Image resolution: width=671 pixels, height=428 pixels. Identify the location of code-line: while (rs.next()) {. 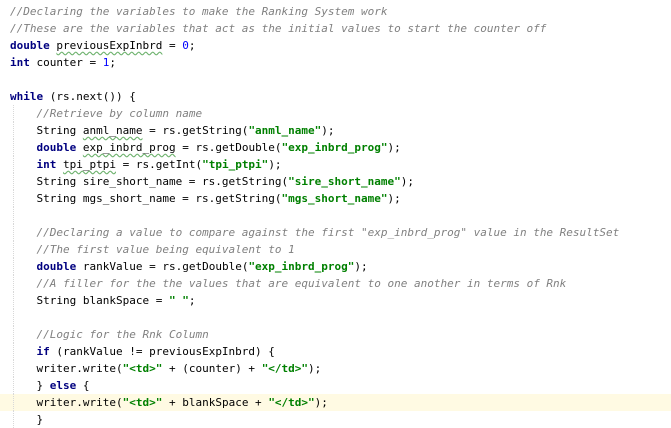
(335, 96).